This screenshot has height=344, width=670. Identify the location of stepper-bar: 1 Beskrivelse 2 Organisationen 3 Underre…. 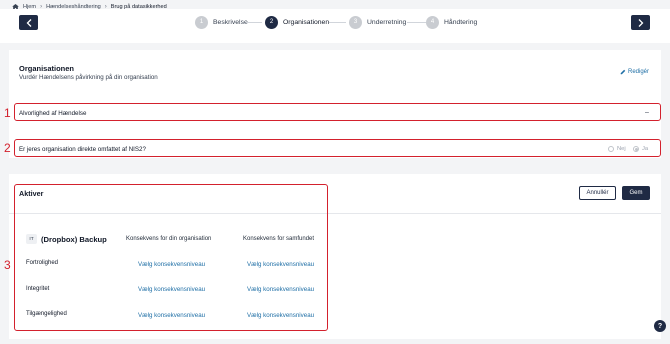
(335, 26).